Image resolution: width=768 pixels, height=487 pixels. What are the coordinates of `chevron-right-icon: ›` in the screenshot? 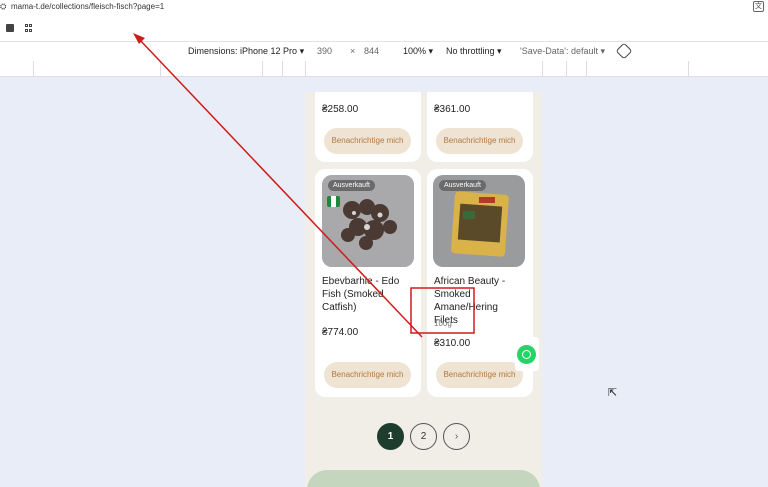 It's located at (456, 436).